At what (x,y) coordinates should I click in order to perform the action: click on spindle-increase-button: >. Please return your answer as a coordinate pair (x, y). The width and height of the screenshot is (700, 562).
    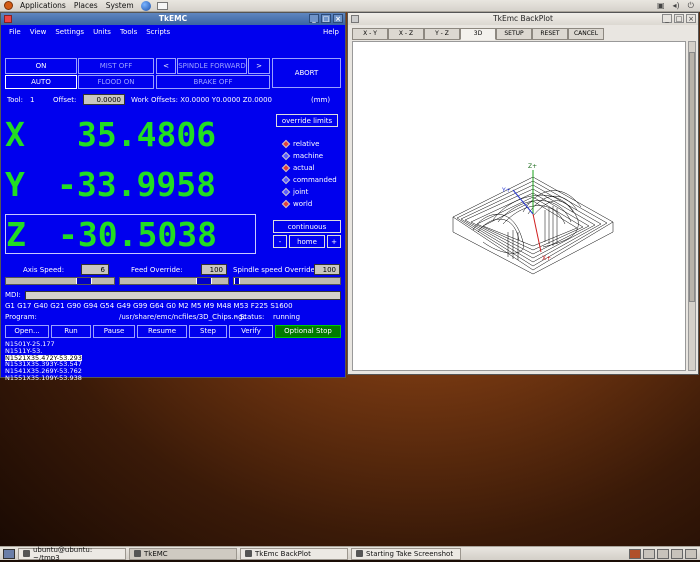
    Looking at the image, I should click on (259, 66).